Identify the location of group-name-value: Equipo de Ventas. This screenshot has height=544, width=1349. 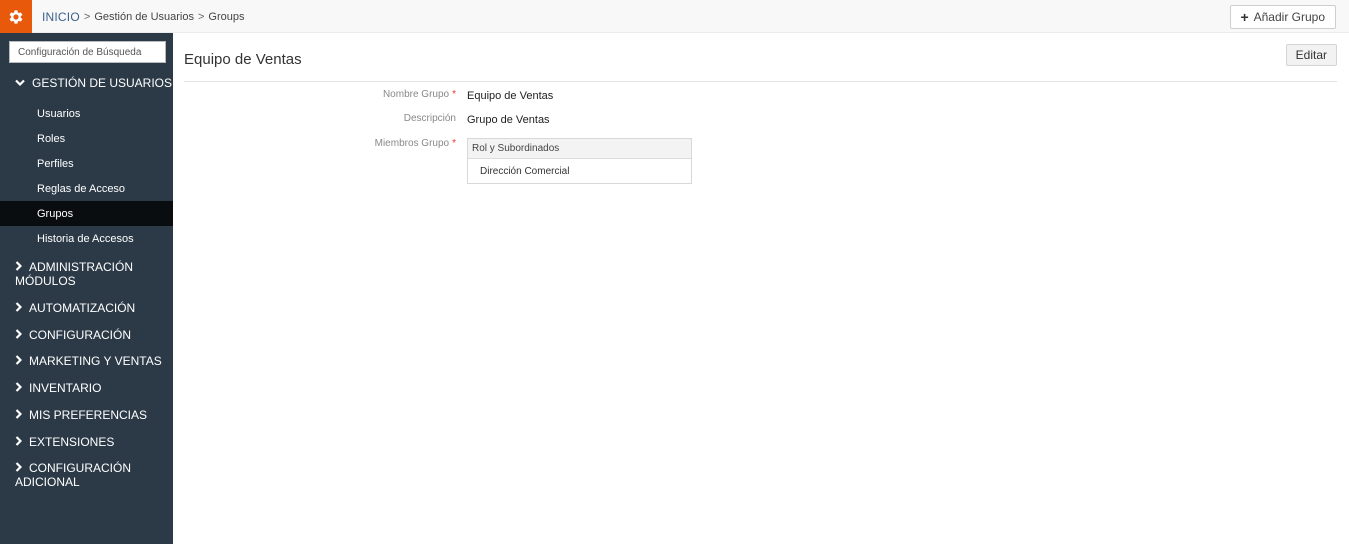
(510, 96).